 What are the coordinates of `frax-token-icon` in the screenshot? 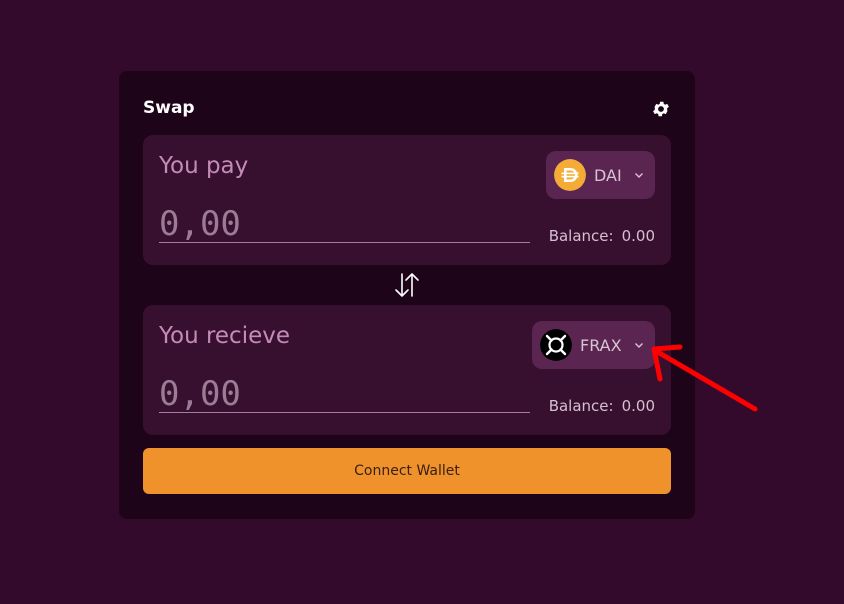 It's located at (556, 345).